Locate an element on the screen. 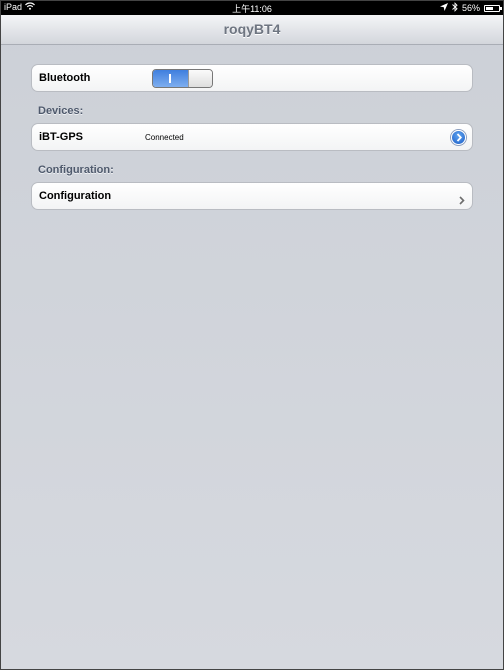 This screenshot has height=670, width=504. location-arrow-icon is located at coordinates (443, 8).